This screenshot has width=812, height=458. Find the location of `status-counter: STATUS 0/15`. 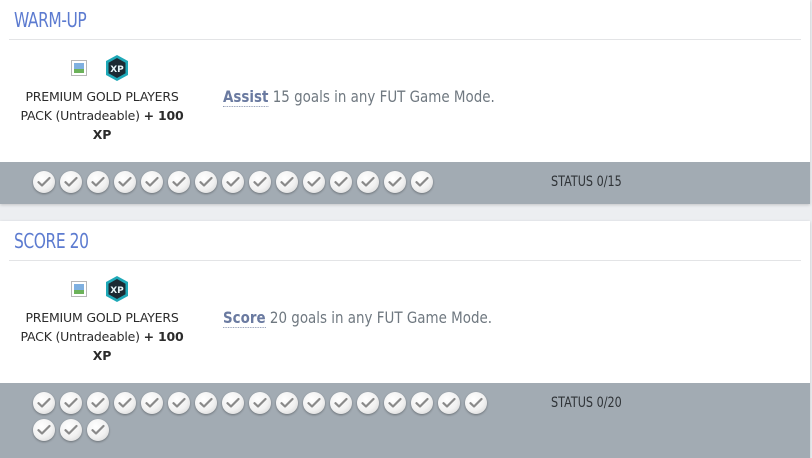

status-counter: STATUS 0/15 is located at coordinates (586, 182).